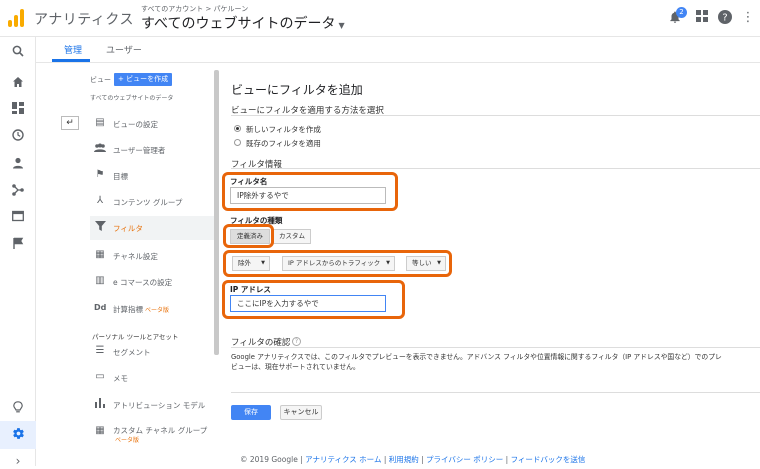 The image size is (760, 469). What do you see at coordinates (681, 12) in the screenshot?
I see `notification-badge: 2` at bounding box center [681, 12].